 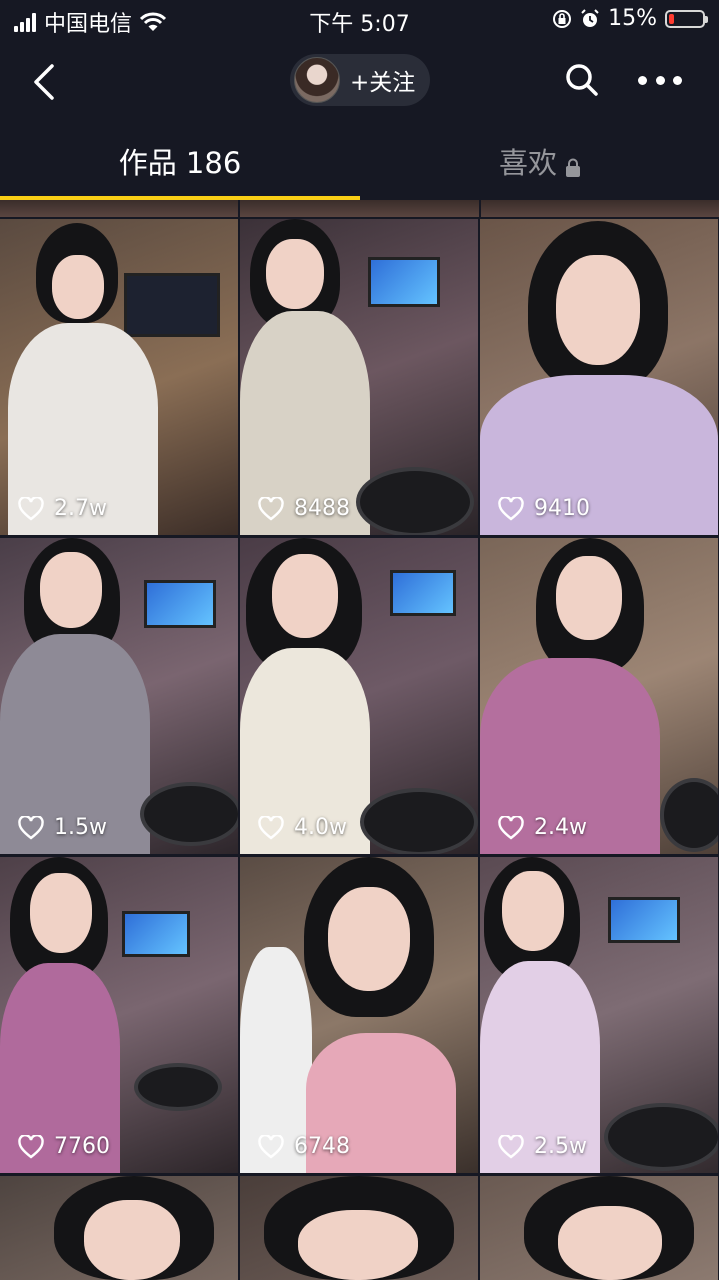 I want to click on profile-tabs: 作品 186 喜欢, so click(x=359, y=161).